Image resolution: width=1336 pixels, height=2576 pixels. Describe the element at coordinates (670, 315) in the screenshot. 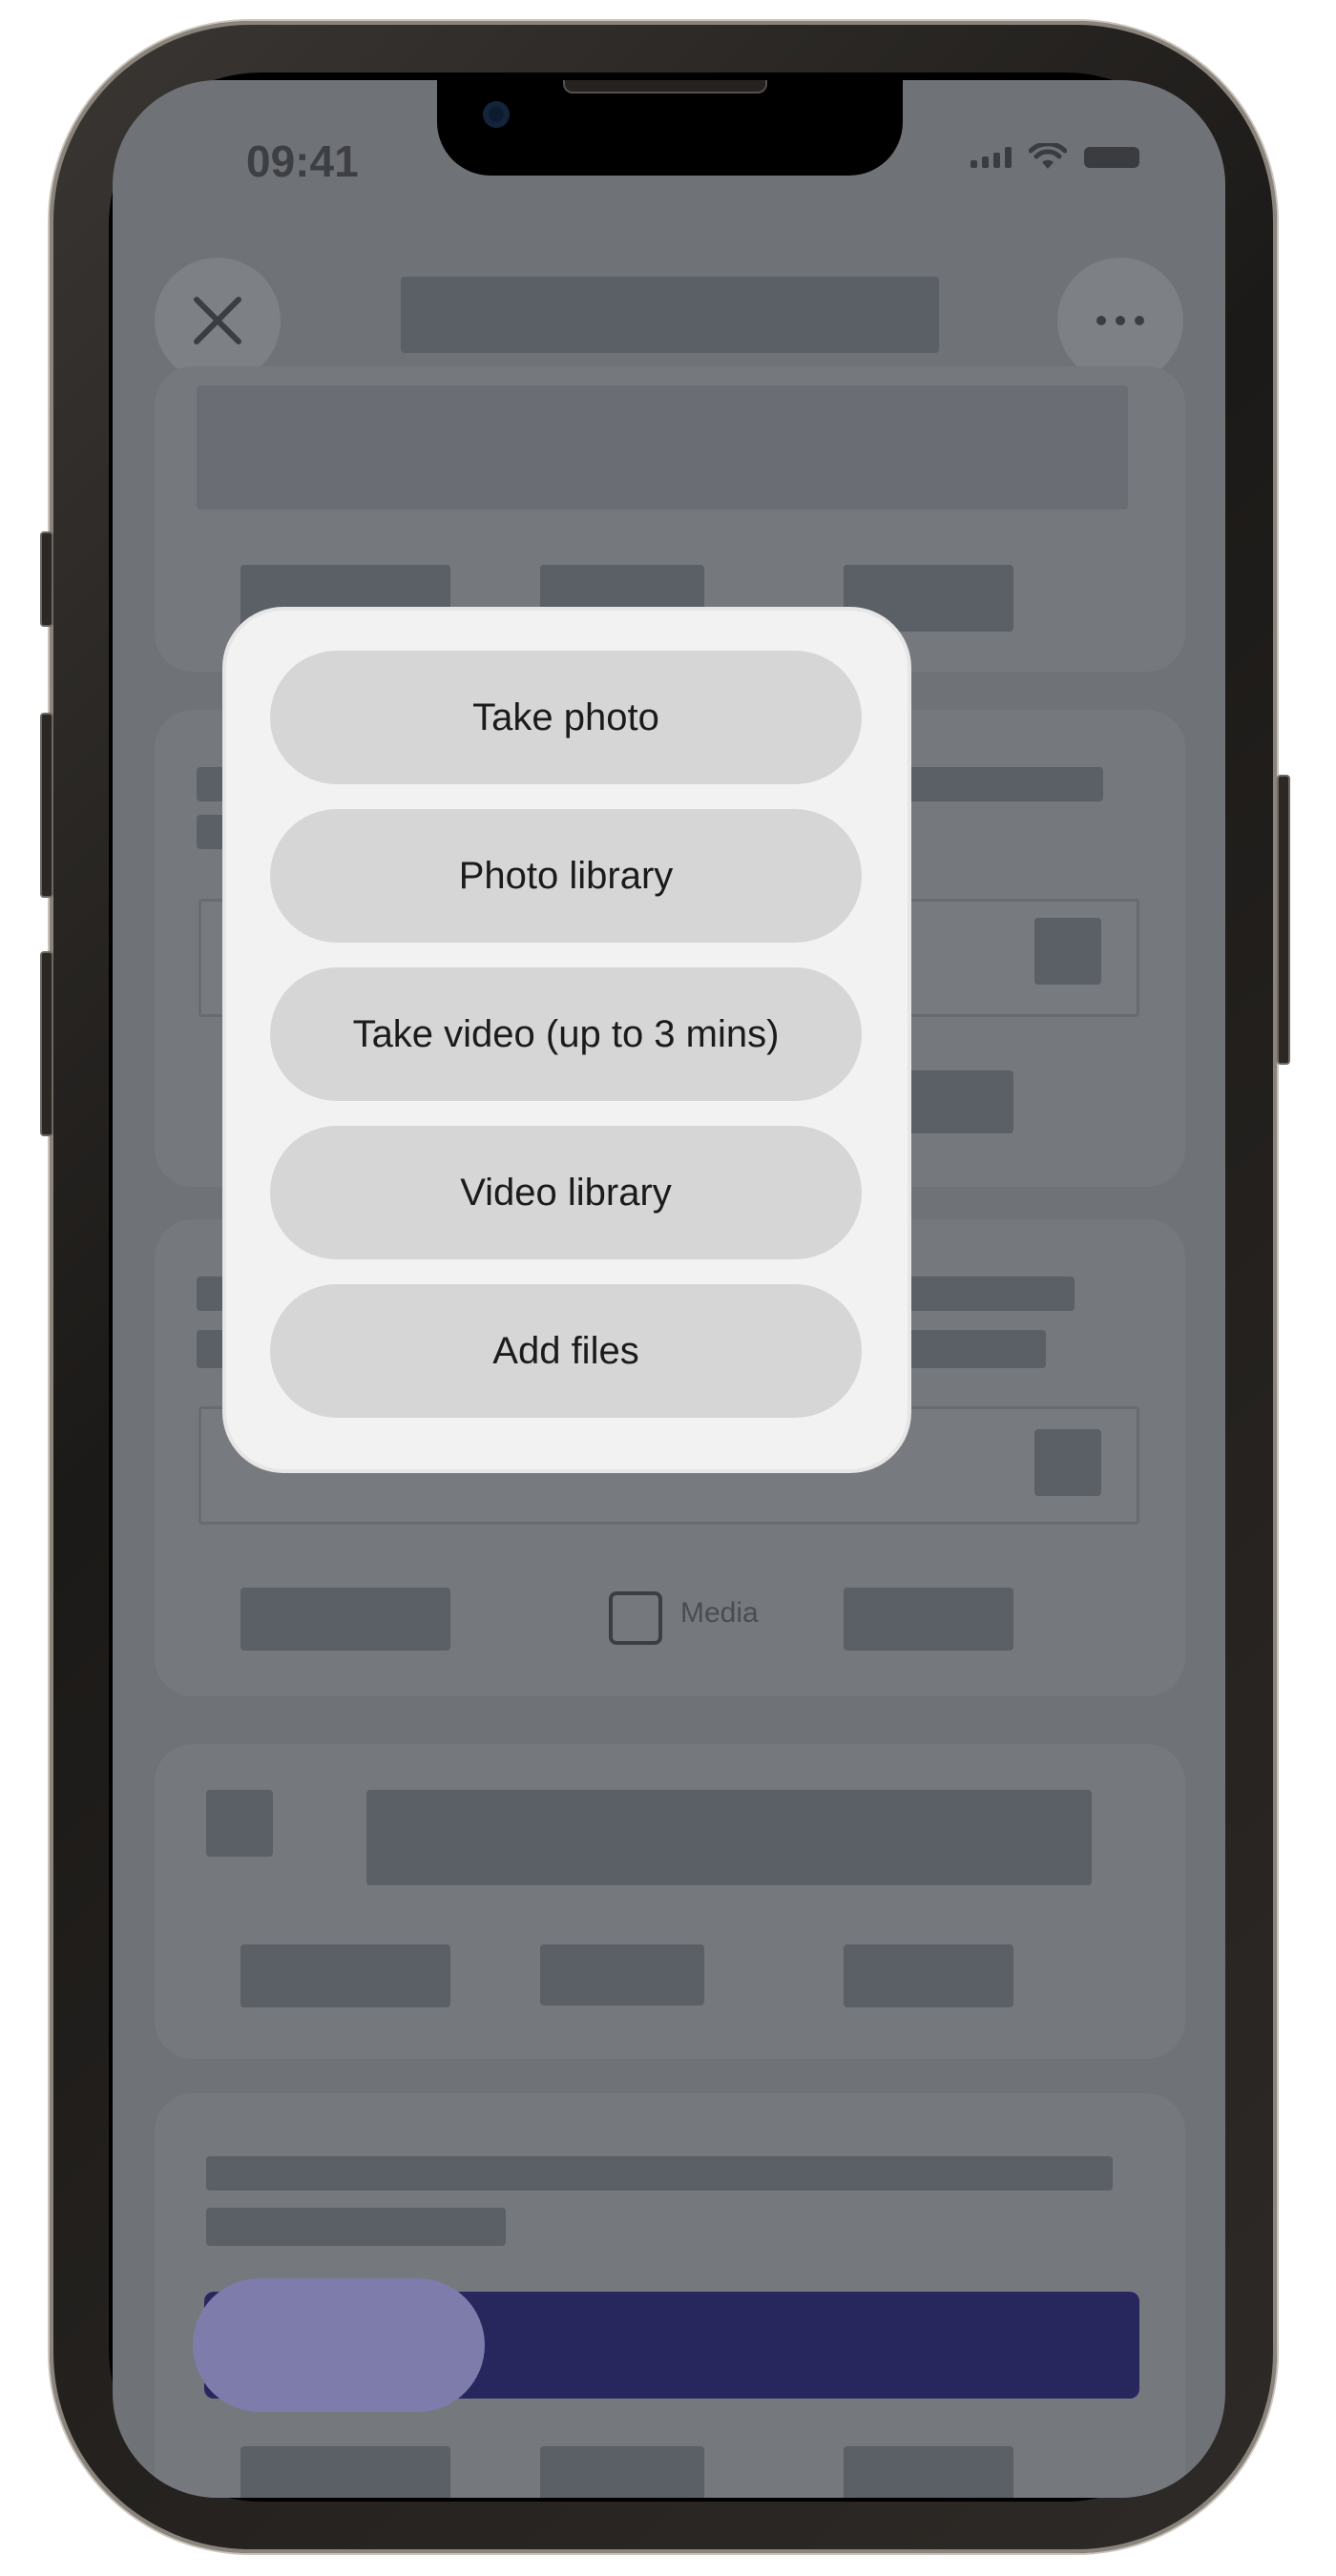

I see `title-skeleton` at that location.